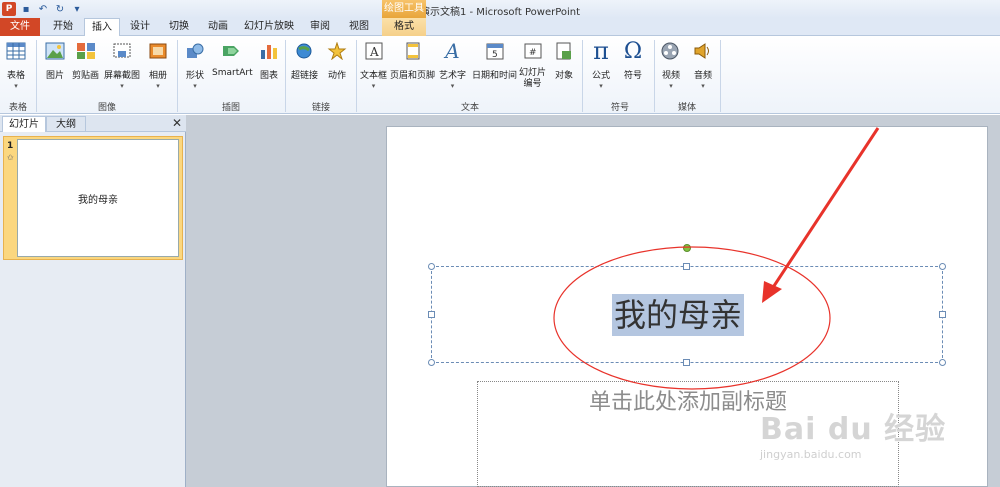 The width and height of the screenshot is (1000, 487). Describe the element at coordinates (564, 51) in the screenshot. I see `object-icon` at that location.